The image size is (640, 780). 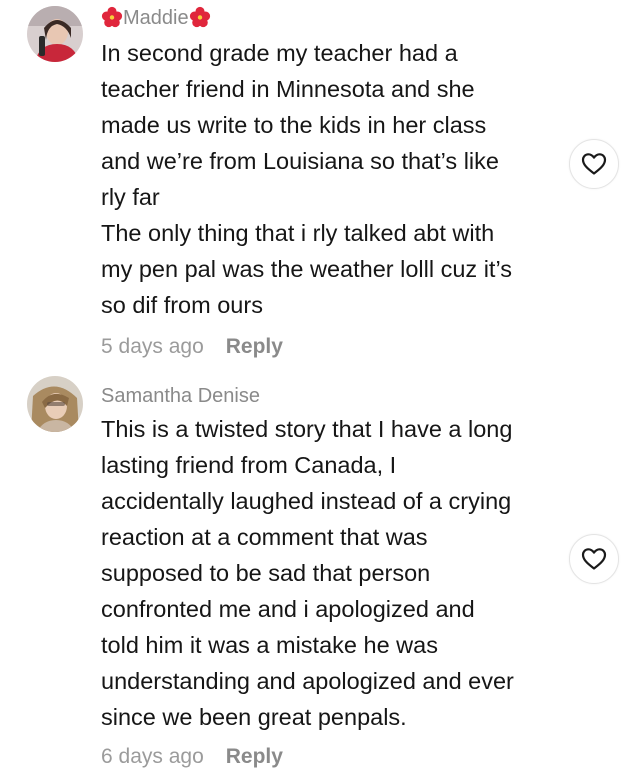 I want to click on comment-username-text: Maddie, so click(x=156, y=18).